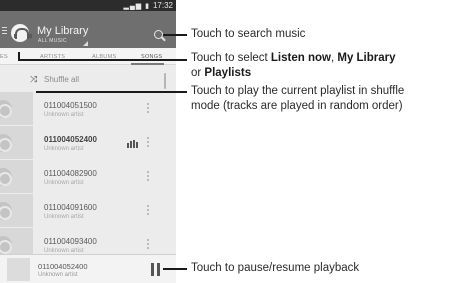 The width and height of the screenshot is (455, 283). I want to click on track-row-playing: 011004052400 Unknown artist, so click(88, 143).